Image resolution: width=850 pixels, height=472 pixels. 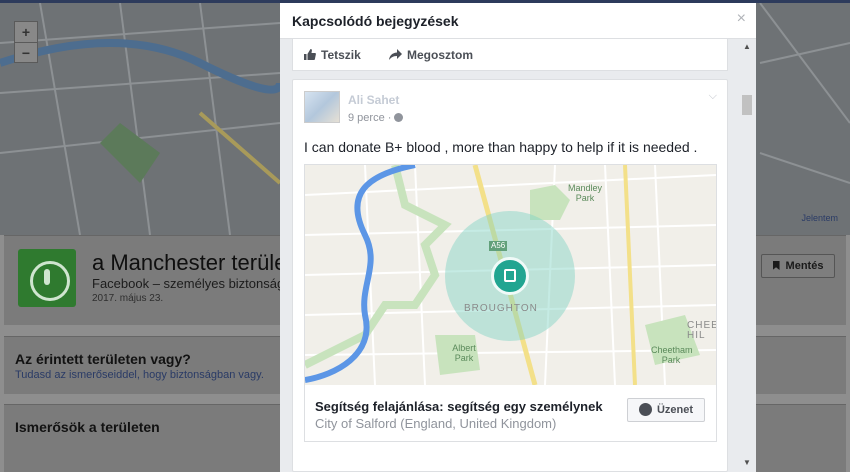 I want to click on bookmark-icon, so click(x=776, y=265).